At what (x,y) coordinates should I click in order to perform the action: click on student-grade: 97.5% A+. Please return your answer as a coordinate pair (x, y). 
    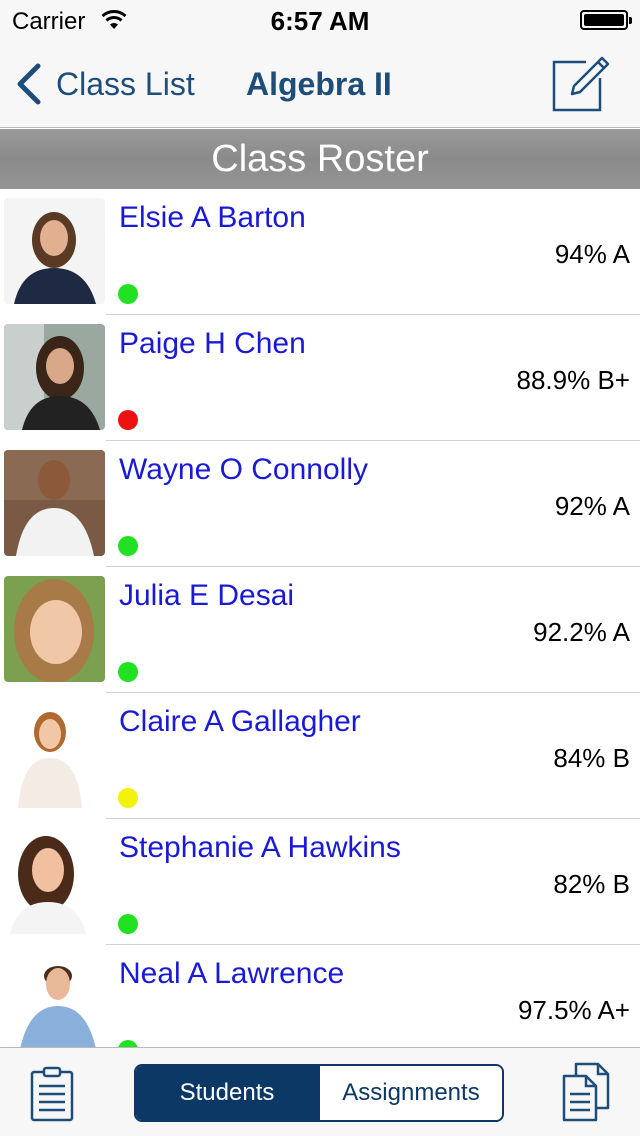
    Looking at the image, I should click on (573, 1010).